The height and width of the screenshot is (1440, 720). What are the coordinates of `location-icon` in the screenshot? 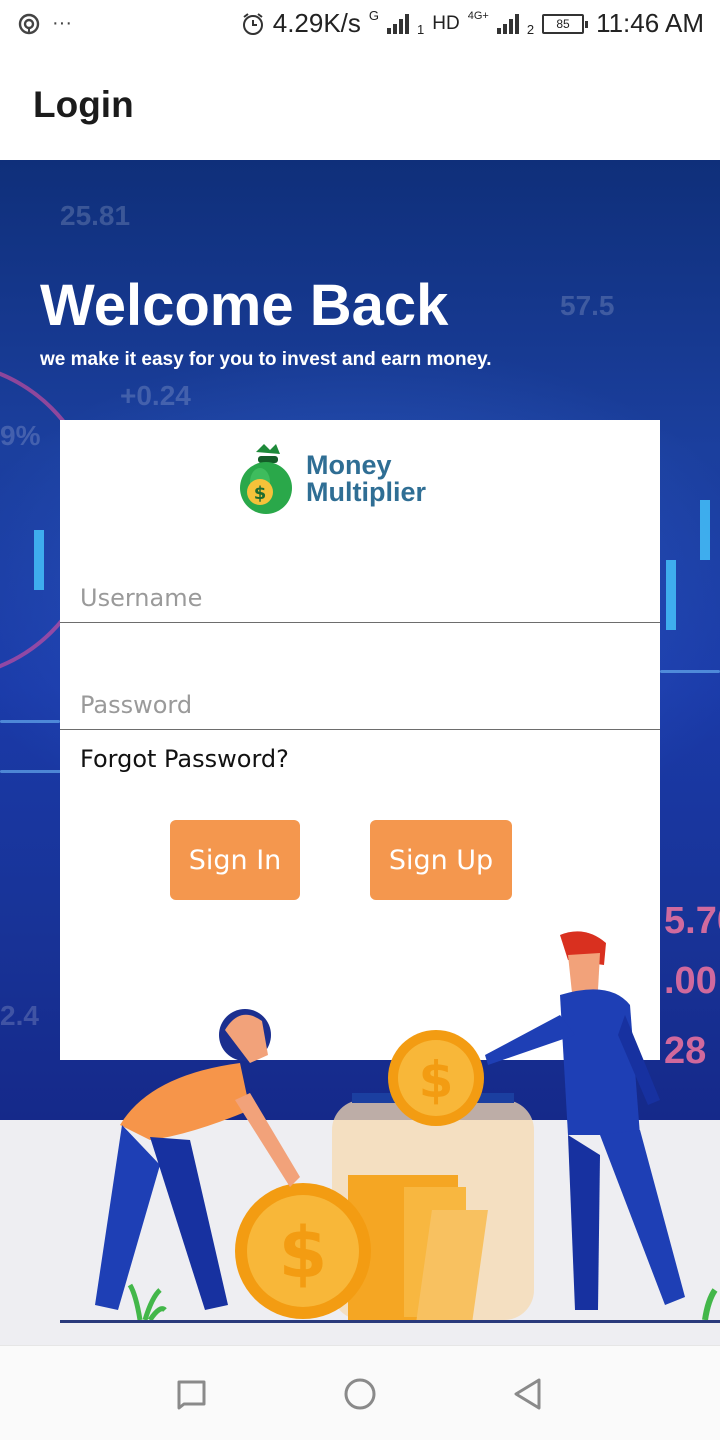 It's located at (29, 23).